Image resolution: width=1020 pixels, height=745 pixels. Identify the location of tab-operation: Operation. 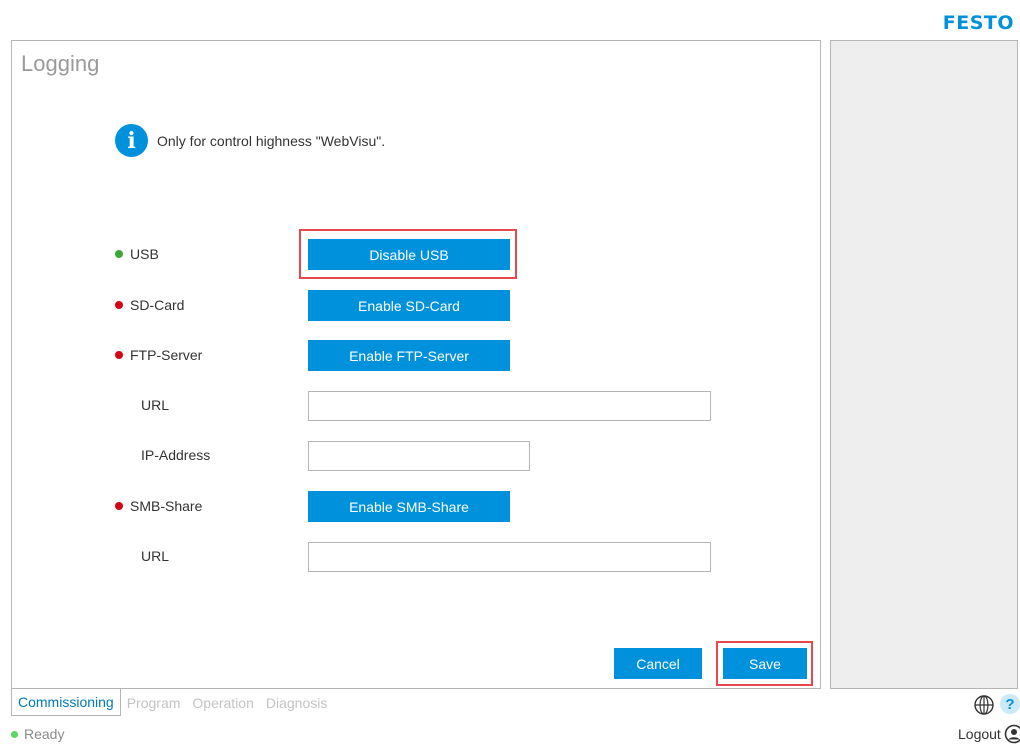
(222, 703).